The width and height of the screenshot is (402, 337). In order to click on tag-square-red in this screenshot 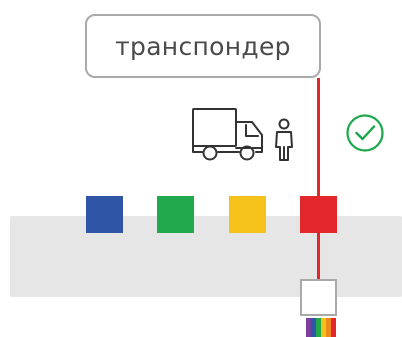, I will do `click(318, 214)`.